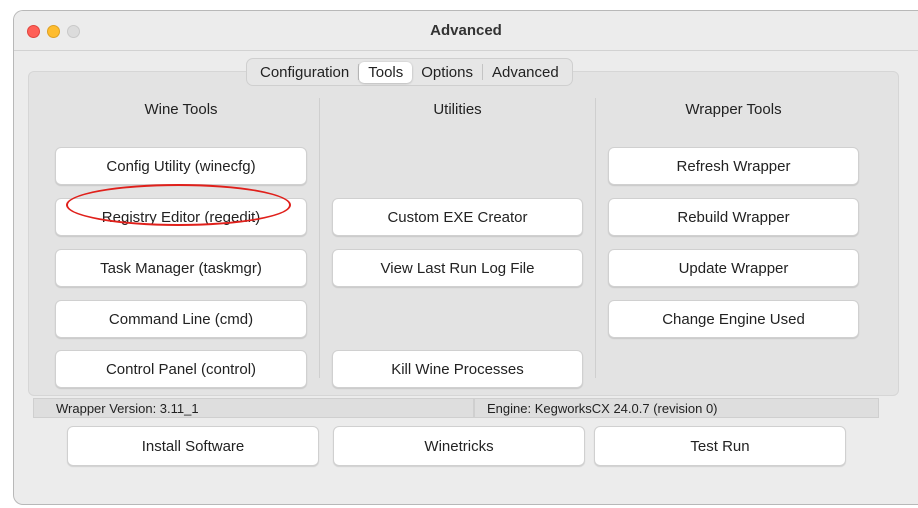  I want to click on update-wrapper-button: Update Wrapper, so click(733, 268).